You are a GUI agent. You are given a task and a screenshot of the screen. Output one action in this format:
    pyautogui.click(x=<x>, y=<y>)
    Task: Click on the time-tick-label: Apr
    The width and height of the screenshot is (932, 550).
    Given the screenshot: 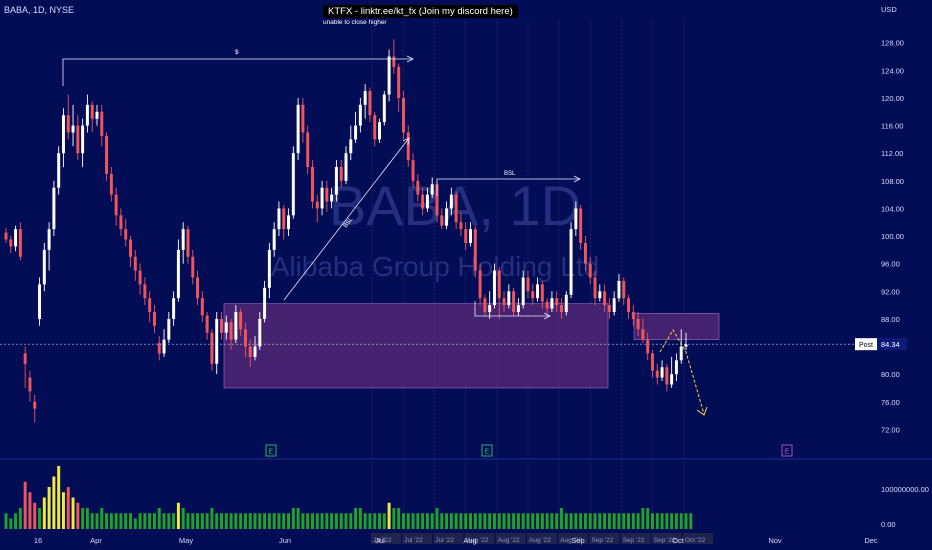 What is the action you would take?
    pyautogui.click(x=96, y=540)
    